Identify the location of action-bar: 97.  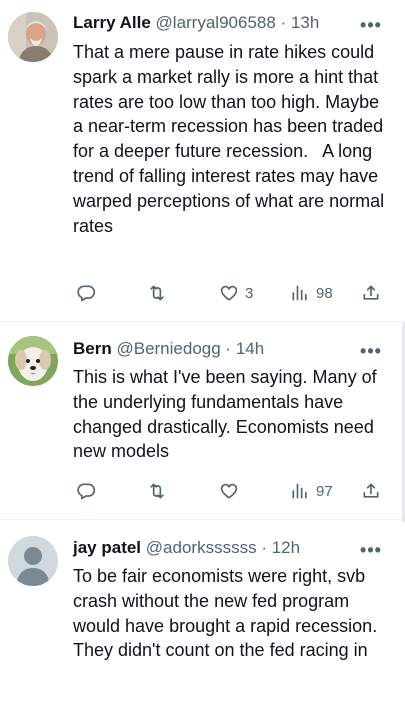
(233, 491).